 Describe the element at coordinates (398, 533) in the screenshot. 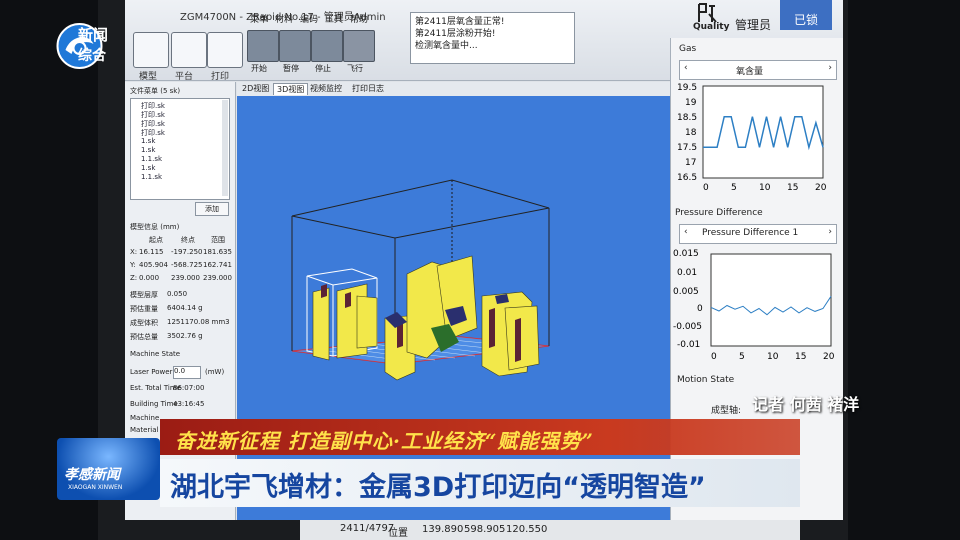

I see `position-label: 位置` at that location.